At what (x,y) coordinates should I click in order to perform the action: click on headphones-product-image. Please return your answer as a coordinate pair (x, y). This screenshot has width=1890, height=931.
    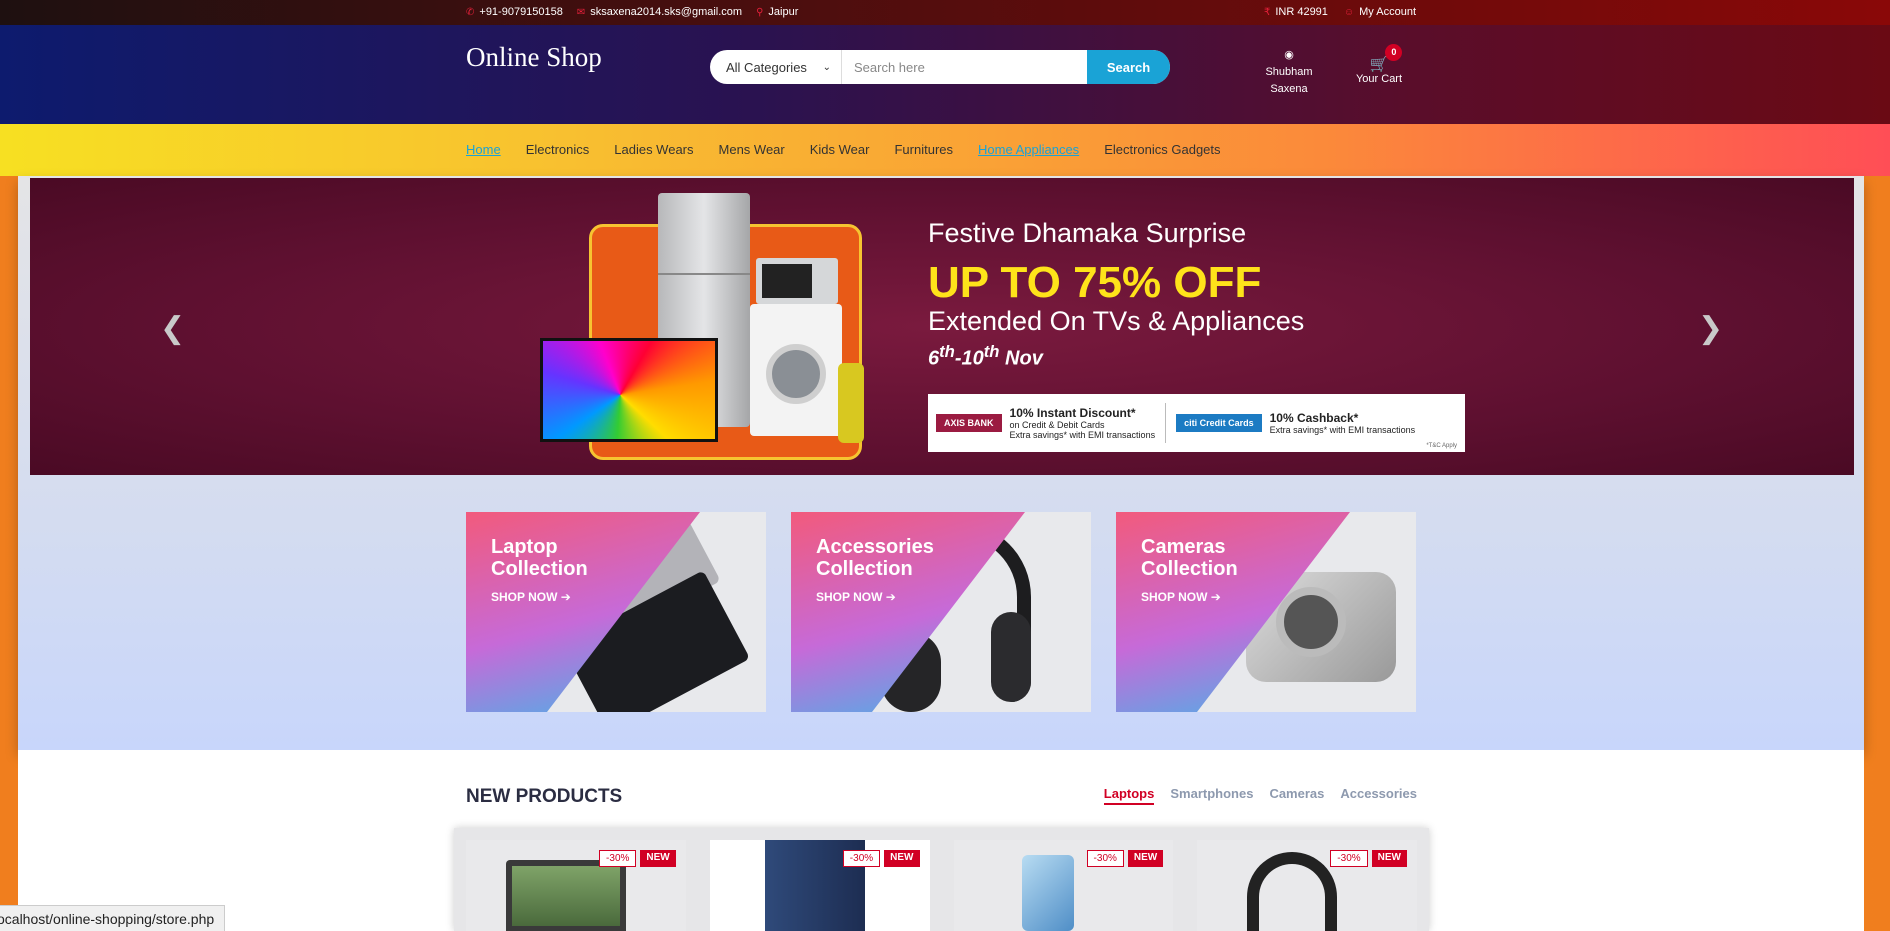
    Looking at the image, I should click on (1292, 891).